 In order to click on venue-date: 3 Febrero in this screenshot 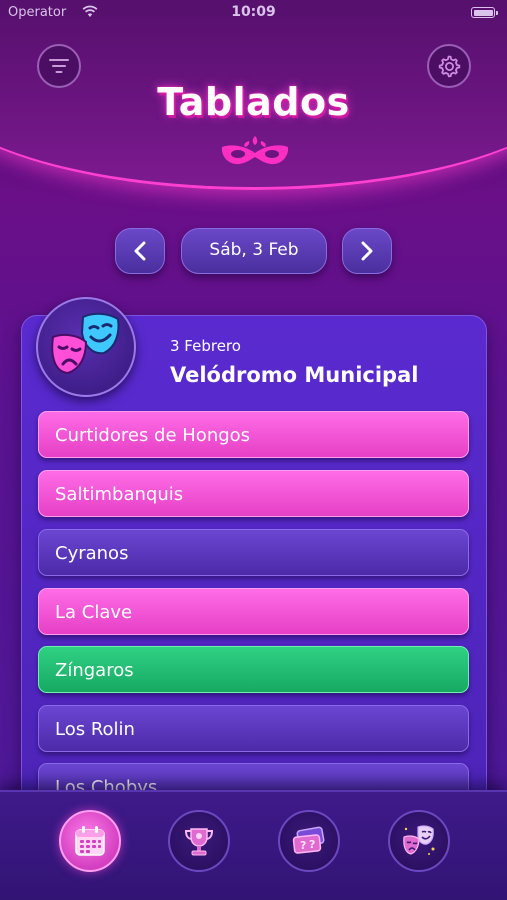, I will do `click(205, 346)`.